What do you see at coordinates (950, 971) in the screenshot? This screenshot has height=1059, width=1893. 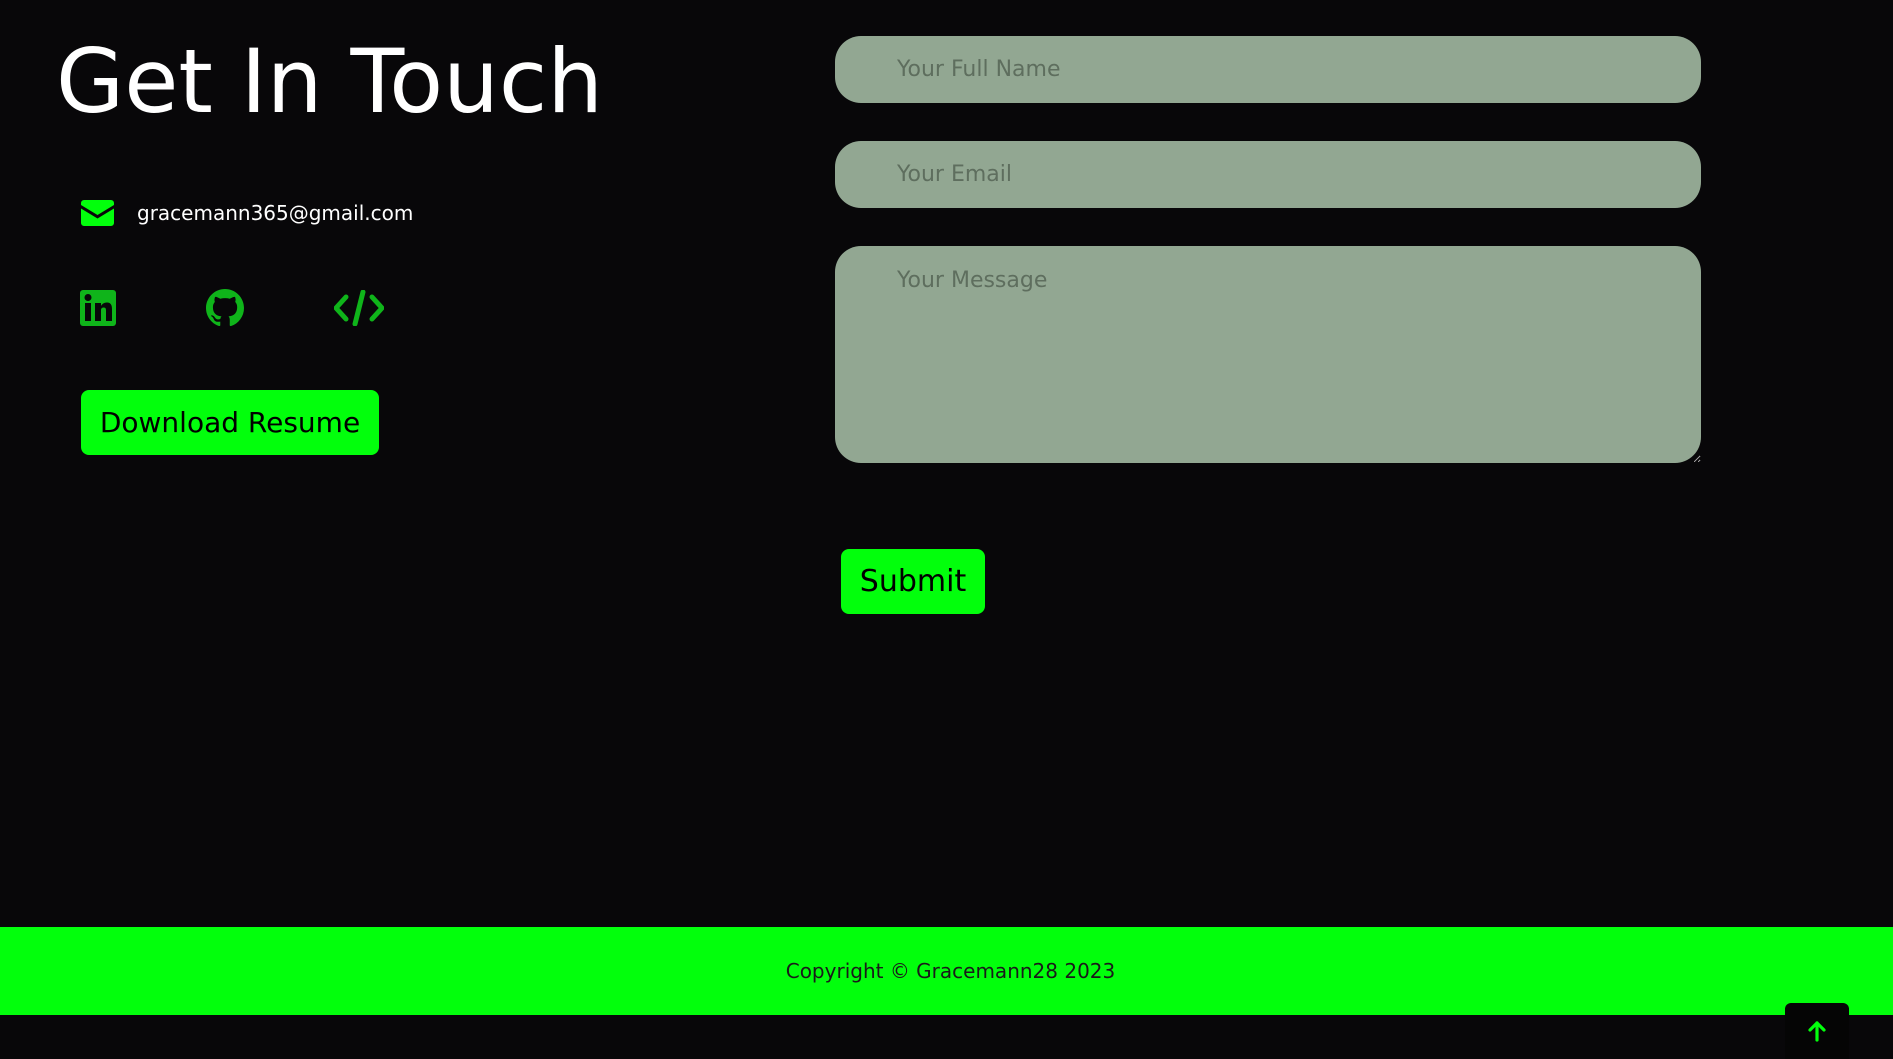 I see `copyright-text: Copyright © Gracemann28 2023` at bounding box center [950, 971].